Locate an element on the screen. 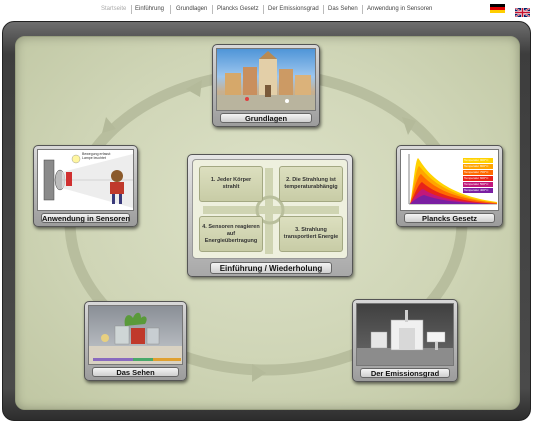 The image size is (535, 423). step-3: 3. Strahlung transportiert Energie is located at coordinates (311, 234).